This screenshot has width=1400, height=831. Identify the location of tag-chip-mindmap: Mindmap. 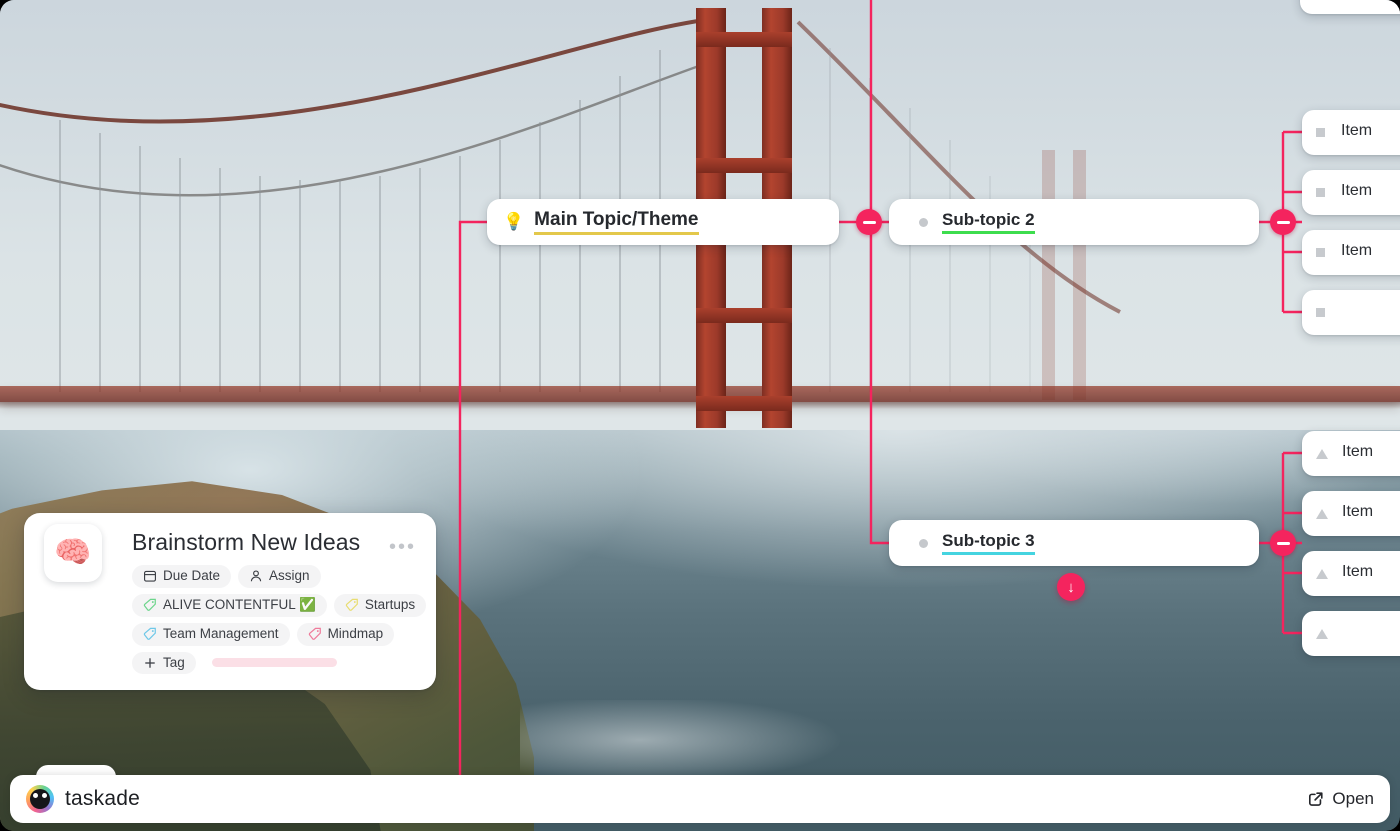
(345, 634).